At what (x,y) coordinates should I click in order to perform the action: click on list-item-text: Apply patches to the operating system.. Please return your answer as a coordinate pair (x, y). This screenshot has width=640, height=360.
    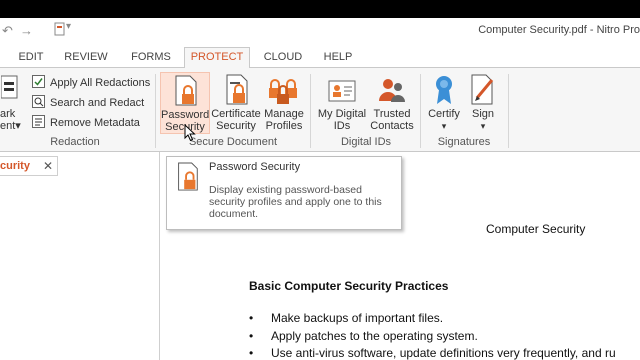
    Looking at the image, I should click on (374, 336).